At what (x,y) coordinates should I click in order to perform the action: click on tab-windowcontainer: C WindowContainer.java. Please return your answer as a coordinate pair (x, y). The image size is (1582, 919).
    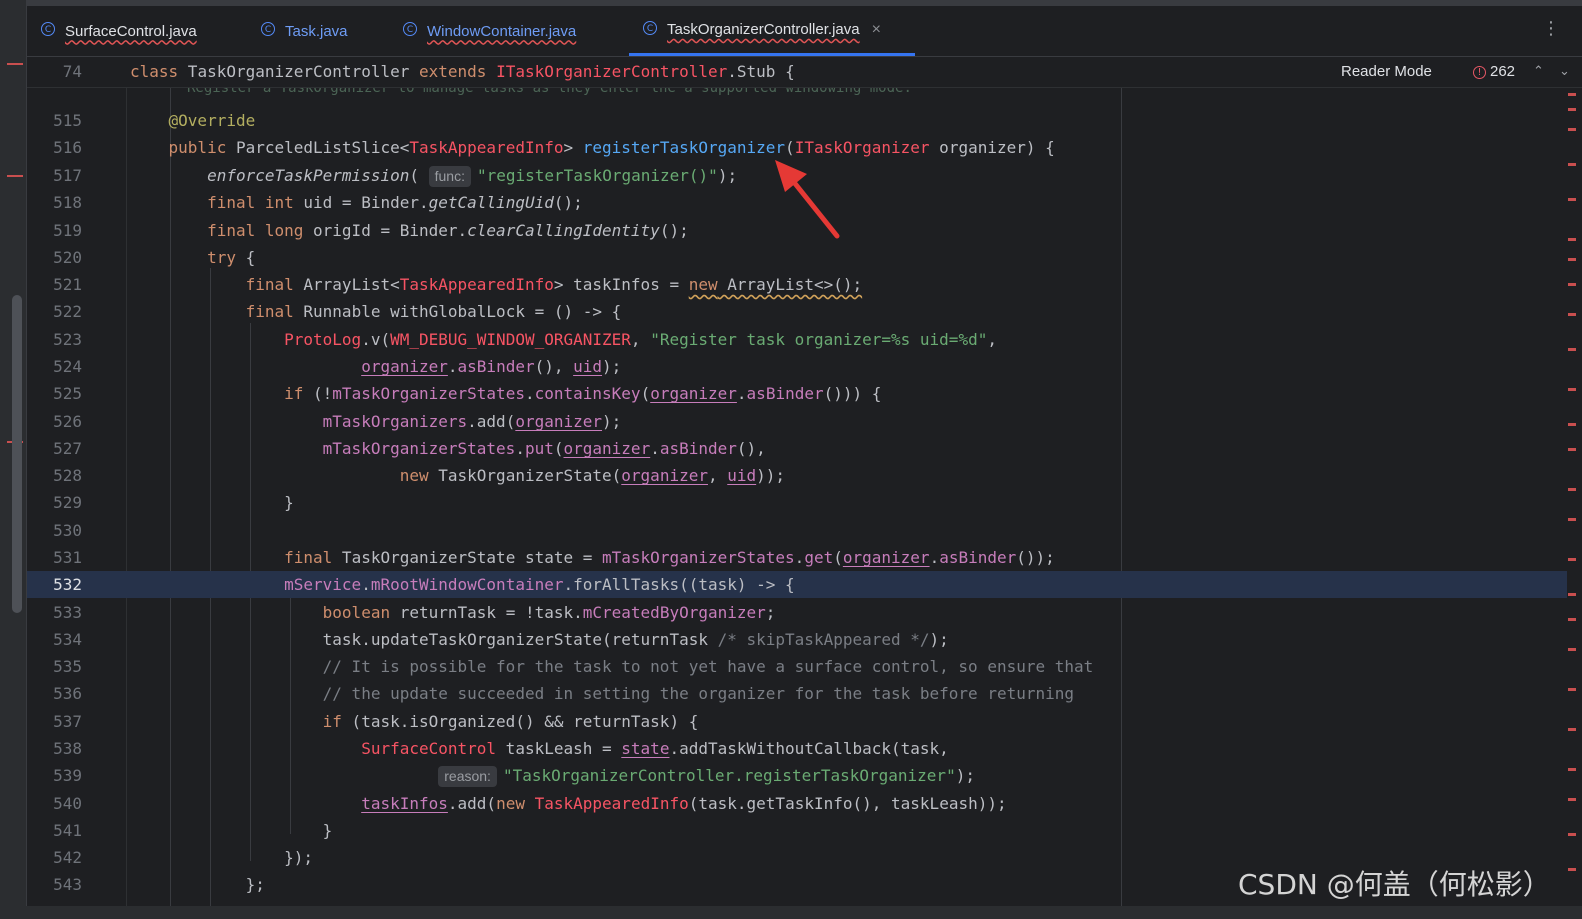
    Looking at the image, I should click on (489, 31).